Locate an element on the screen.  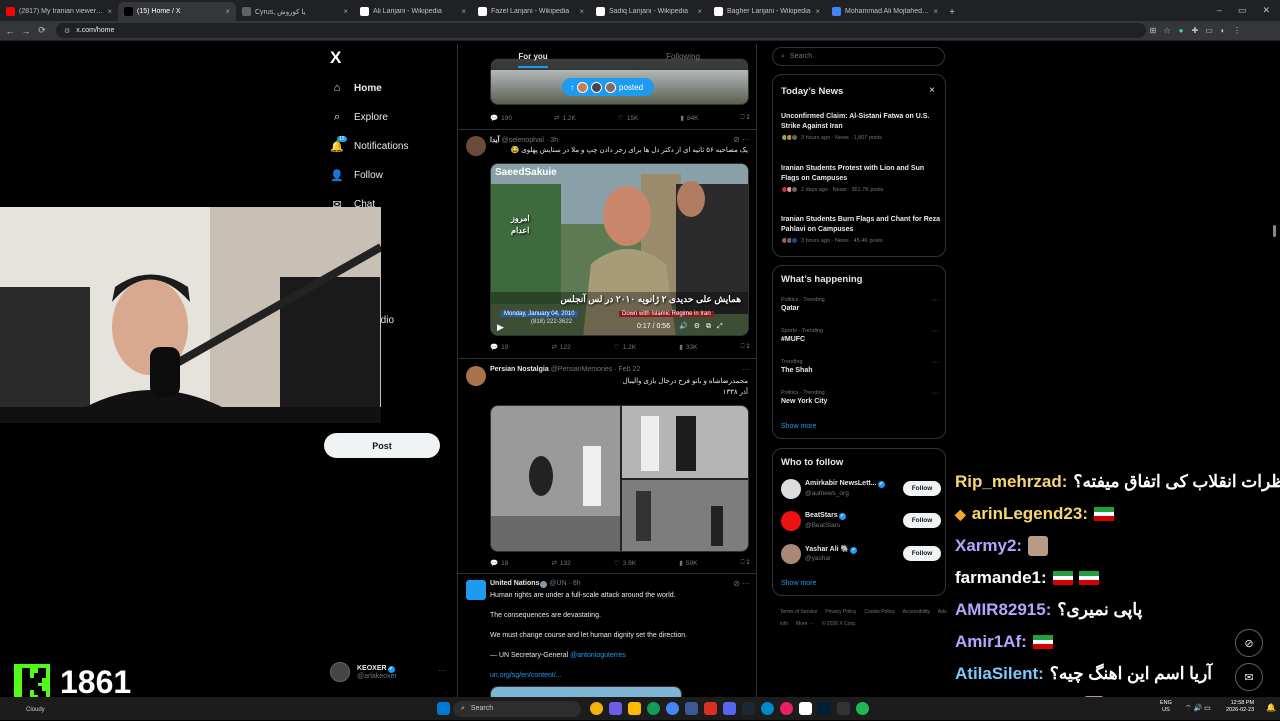
browser-tab: Ali Larijani - Wikipedia × is located at coordinates (413, 11).